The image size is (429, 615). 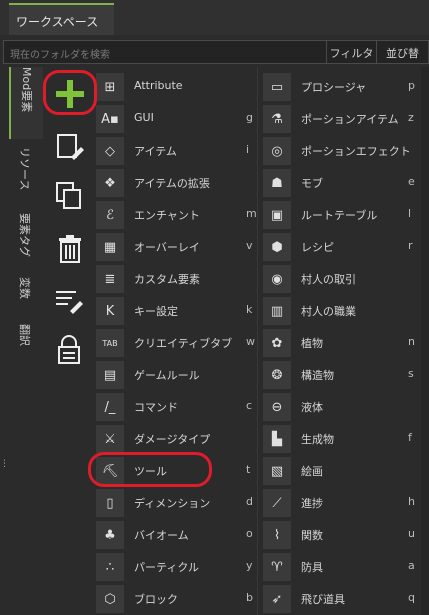 I want to click on list-item: ⊞ Attribute, so click(x=175, y=86).